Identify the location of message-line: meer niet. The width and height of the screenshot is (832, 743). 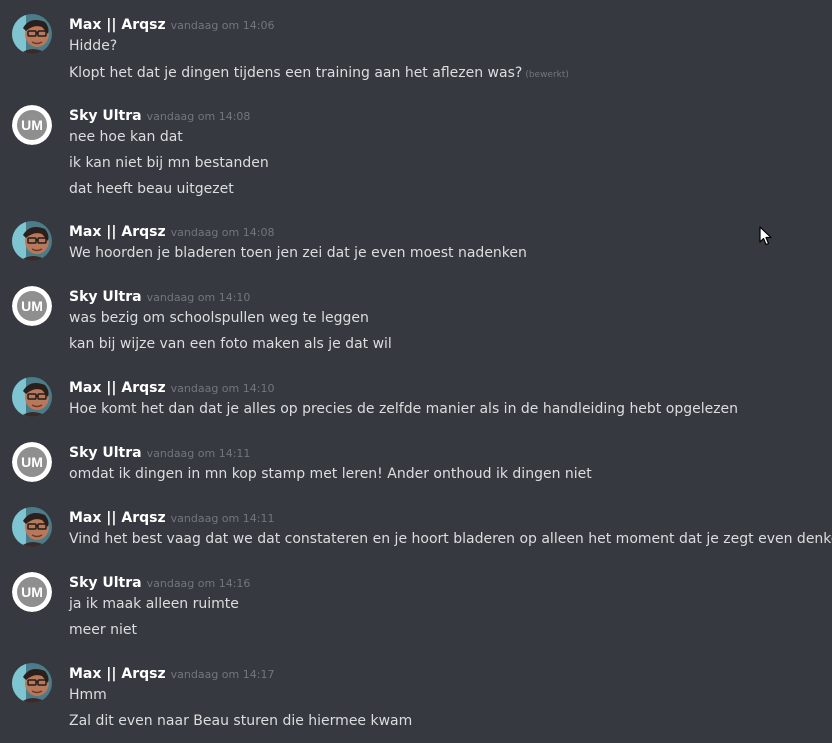
(103, 630).